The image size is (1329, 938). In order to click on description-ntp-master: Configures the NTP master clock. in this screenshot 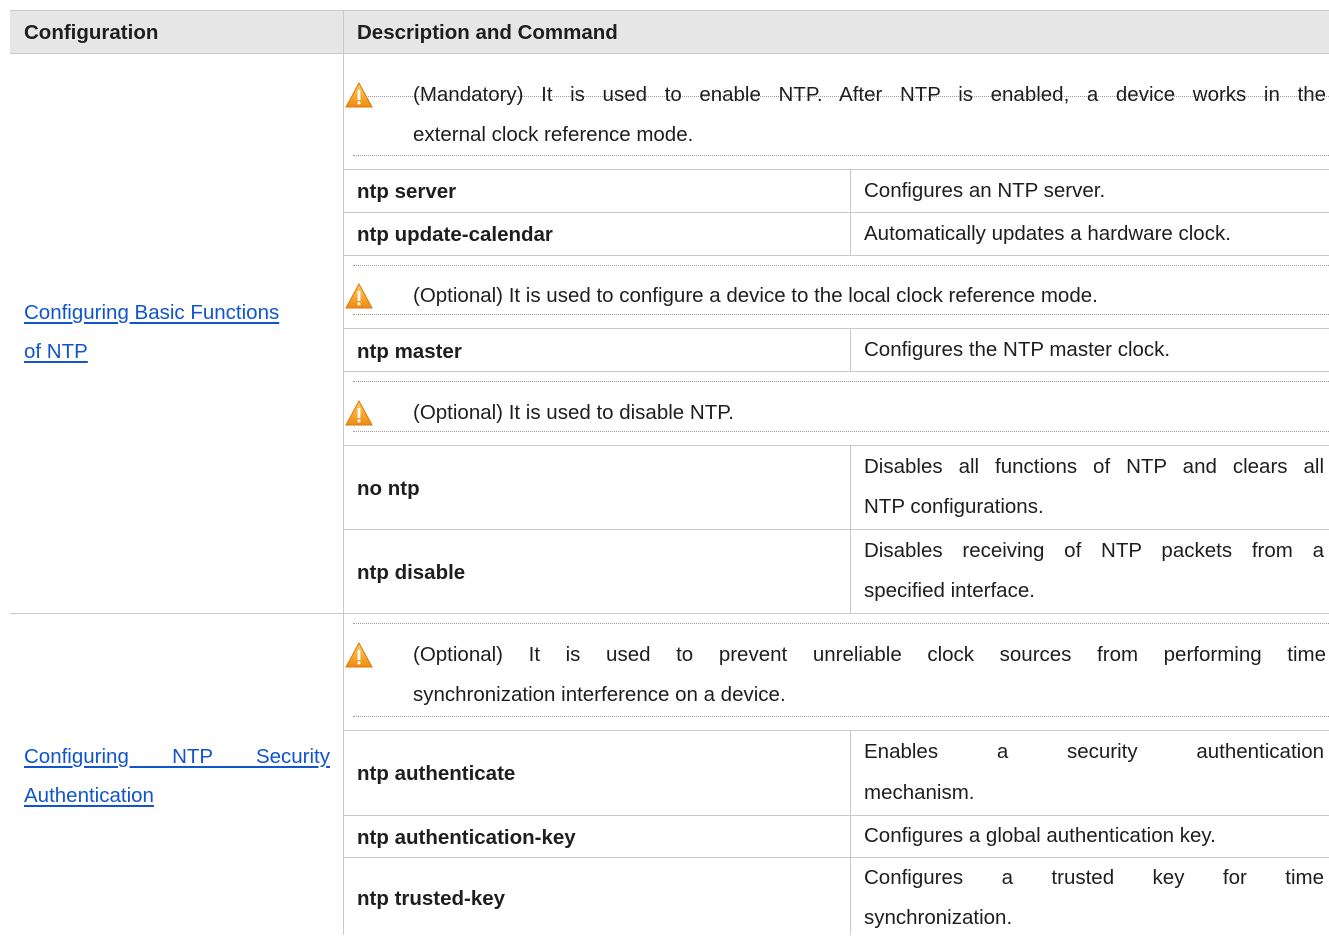, I will do `click(1017, 349)`.